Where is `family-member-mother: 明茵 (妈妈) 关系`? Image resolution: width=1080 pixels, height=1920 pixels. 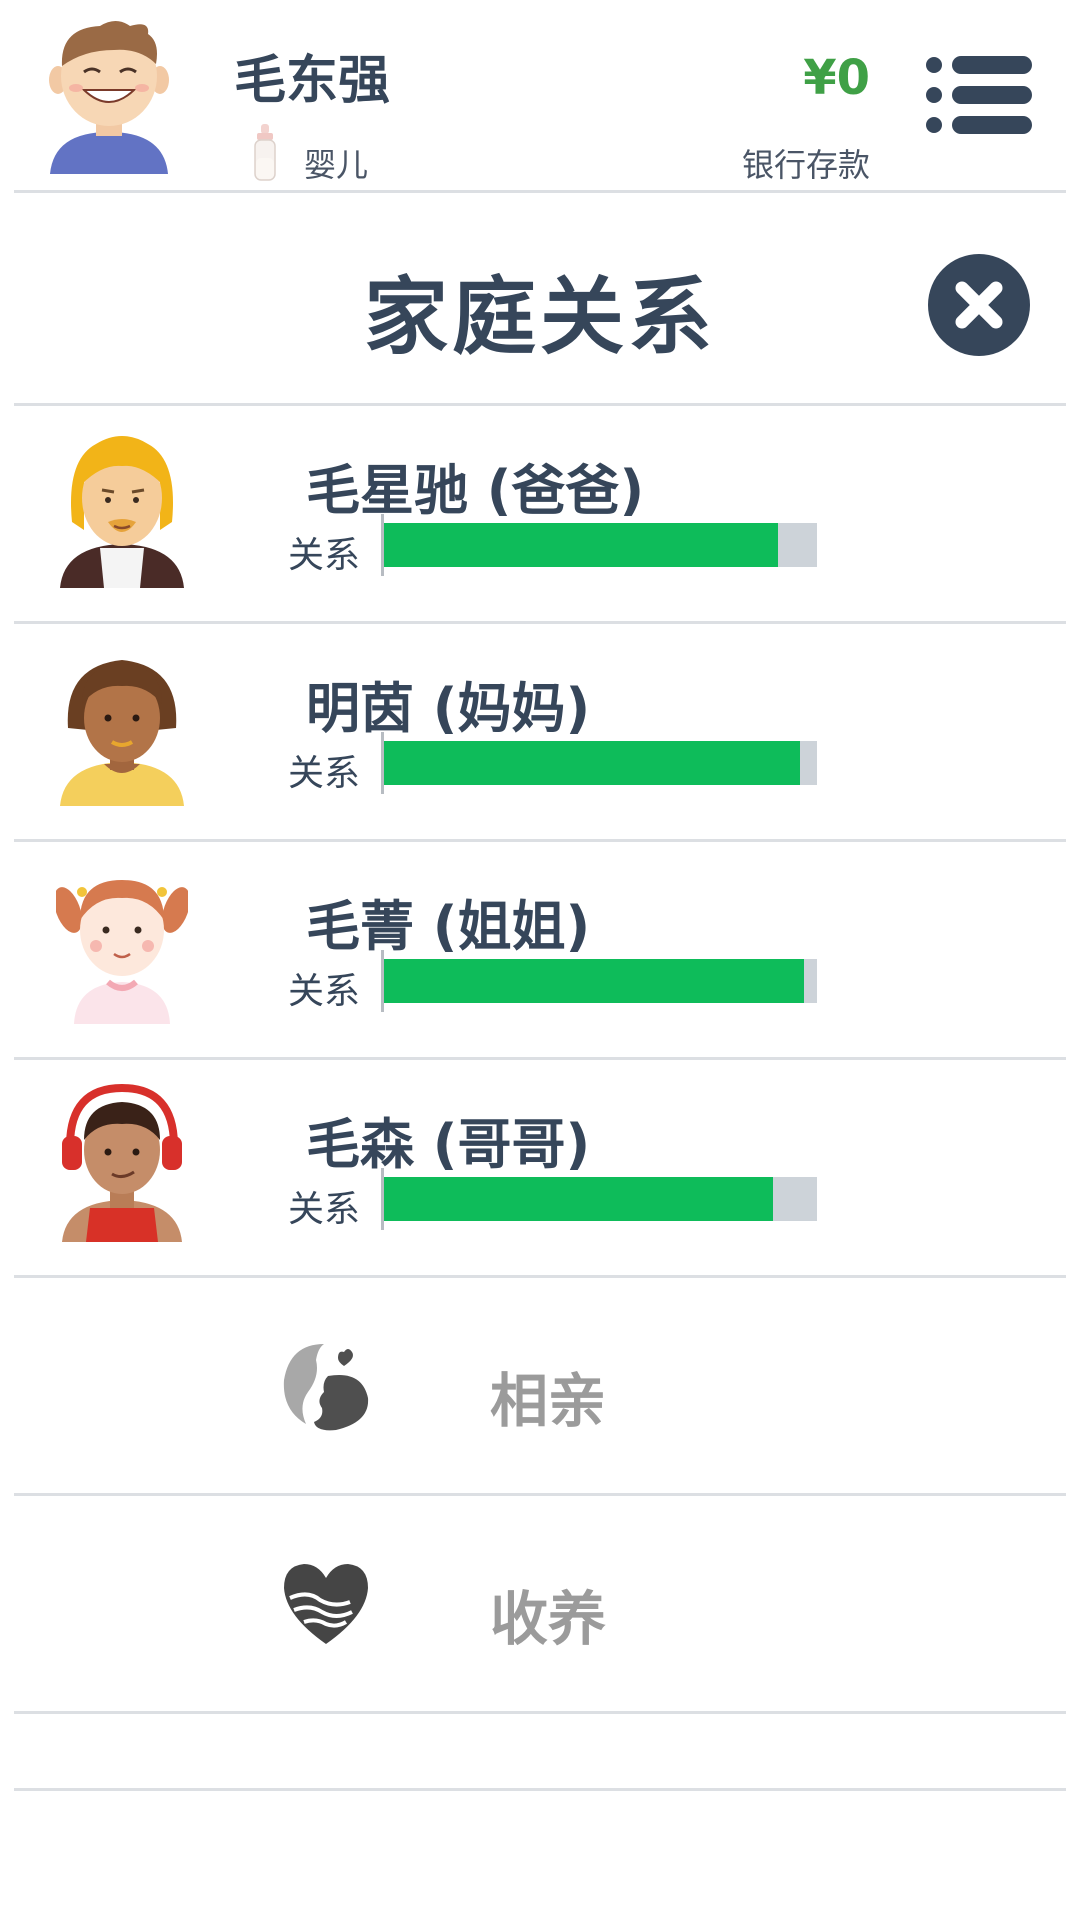 family-member-mother: 明茵 (妈妈) 关系 is located at coordinates (540, 731).